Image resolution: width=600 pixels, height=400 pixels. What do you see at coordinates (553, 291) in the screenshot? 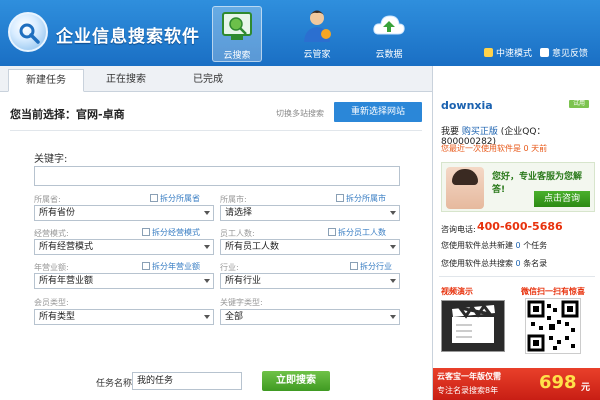
I see `wechat-promo-label: 微信扫一扫有惊喜` at bounding box center [553, 291].